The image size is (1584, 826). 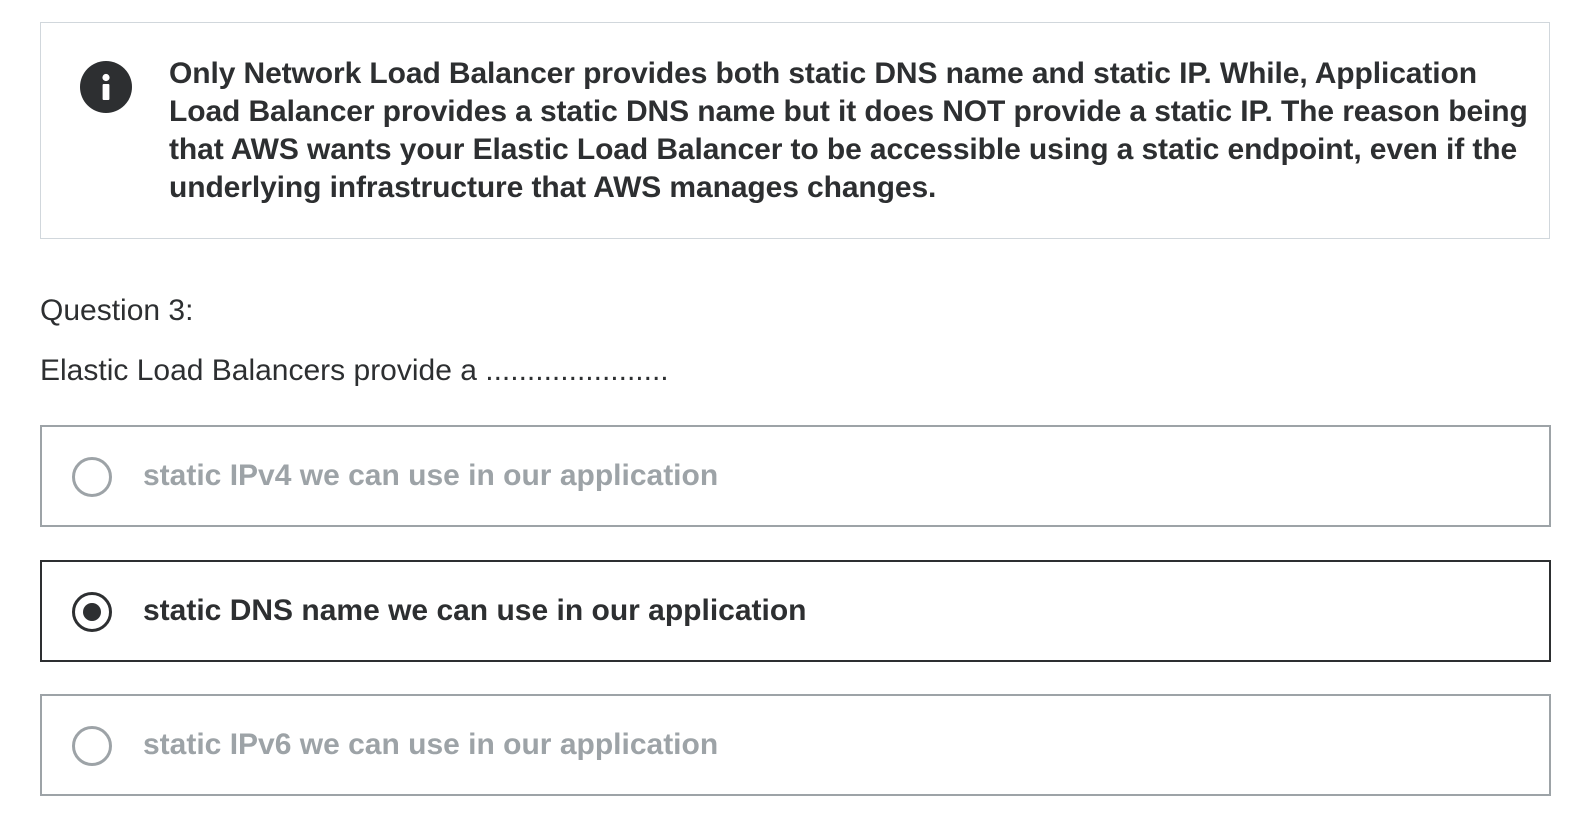 I want to click on question-number: Question 3:, so click(x=117, y=310).